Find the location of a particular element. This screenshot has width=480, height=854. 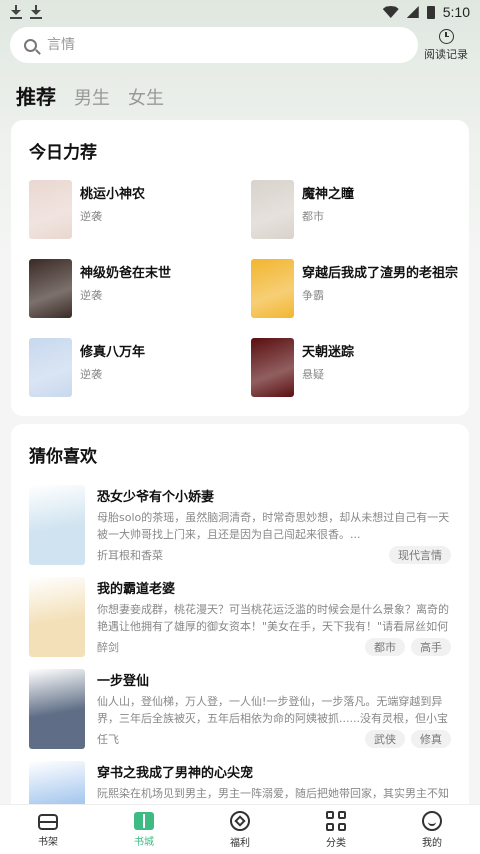

book-title: 桃运小神农 is located at coordinates (113, 194).